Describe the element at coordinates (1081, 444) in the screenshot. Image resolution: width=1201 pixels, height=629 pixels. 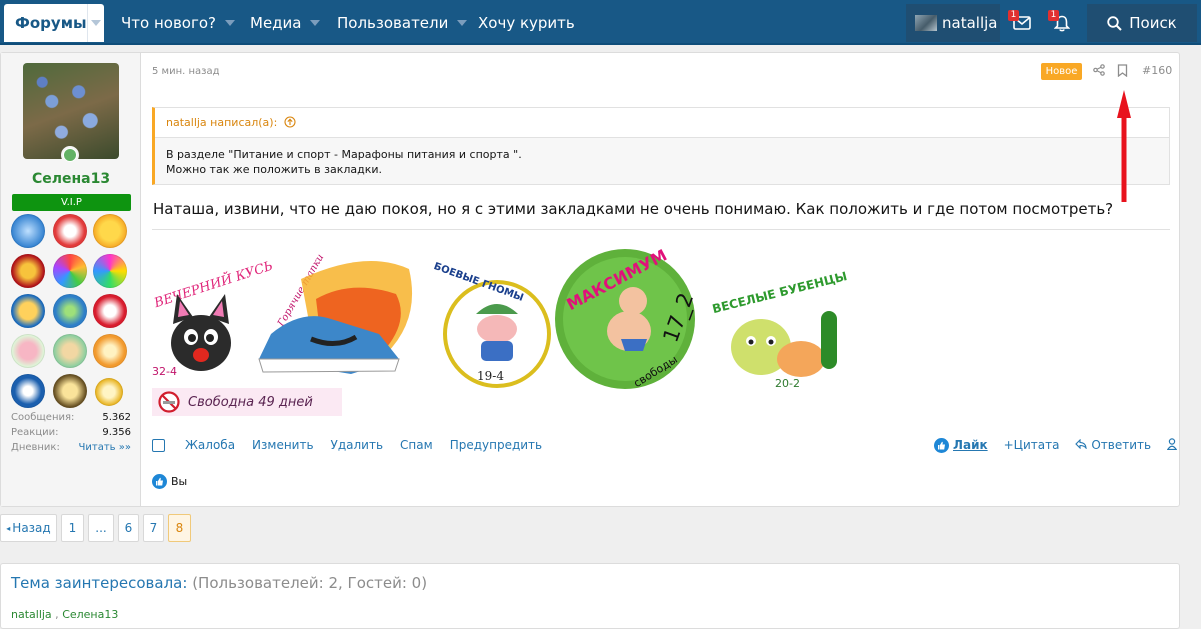
I see `reply-icon` at that location.